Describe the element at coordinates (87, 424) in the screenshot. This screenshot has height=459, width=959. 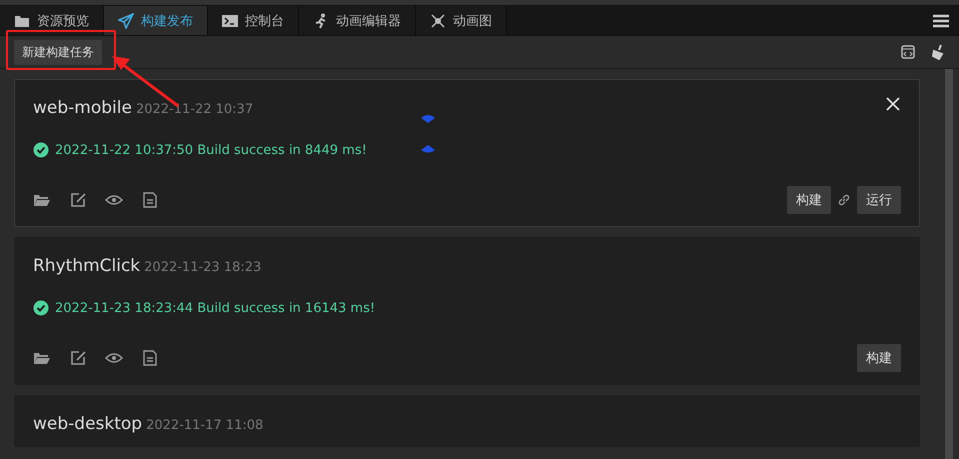
I see `task-name: web-desktop` at that location.